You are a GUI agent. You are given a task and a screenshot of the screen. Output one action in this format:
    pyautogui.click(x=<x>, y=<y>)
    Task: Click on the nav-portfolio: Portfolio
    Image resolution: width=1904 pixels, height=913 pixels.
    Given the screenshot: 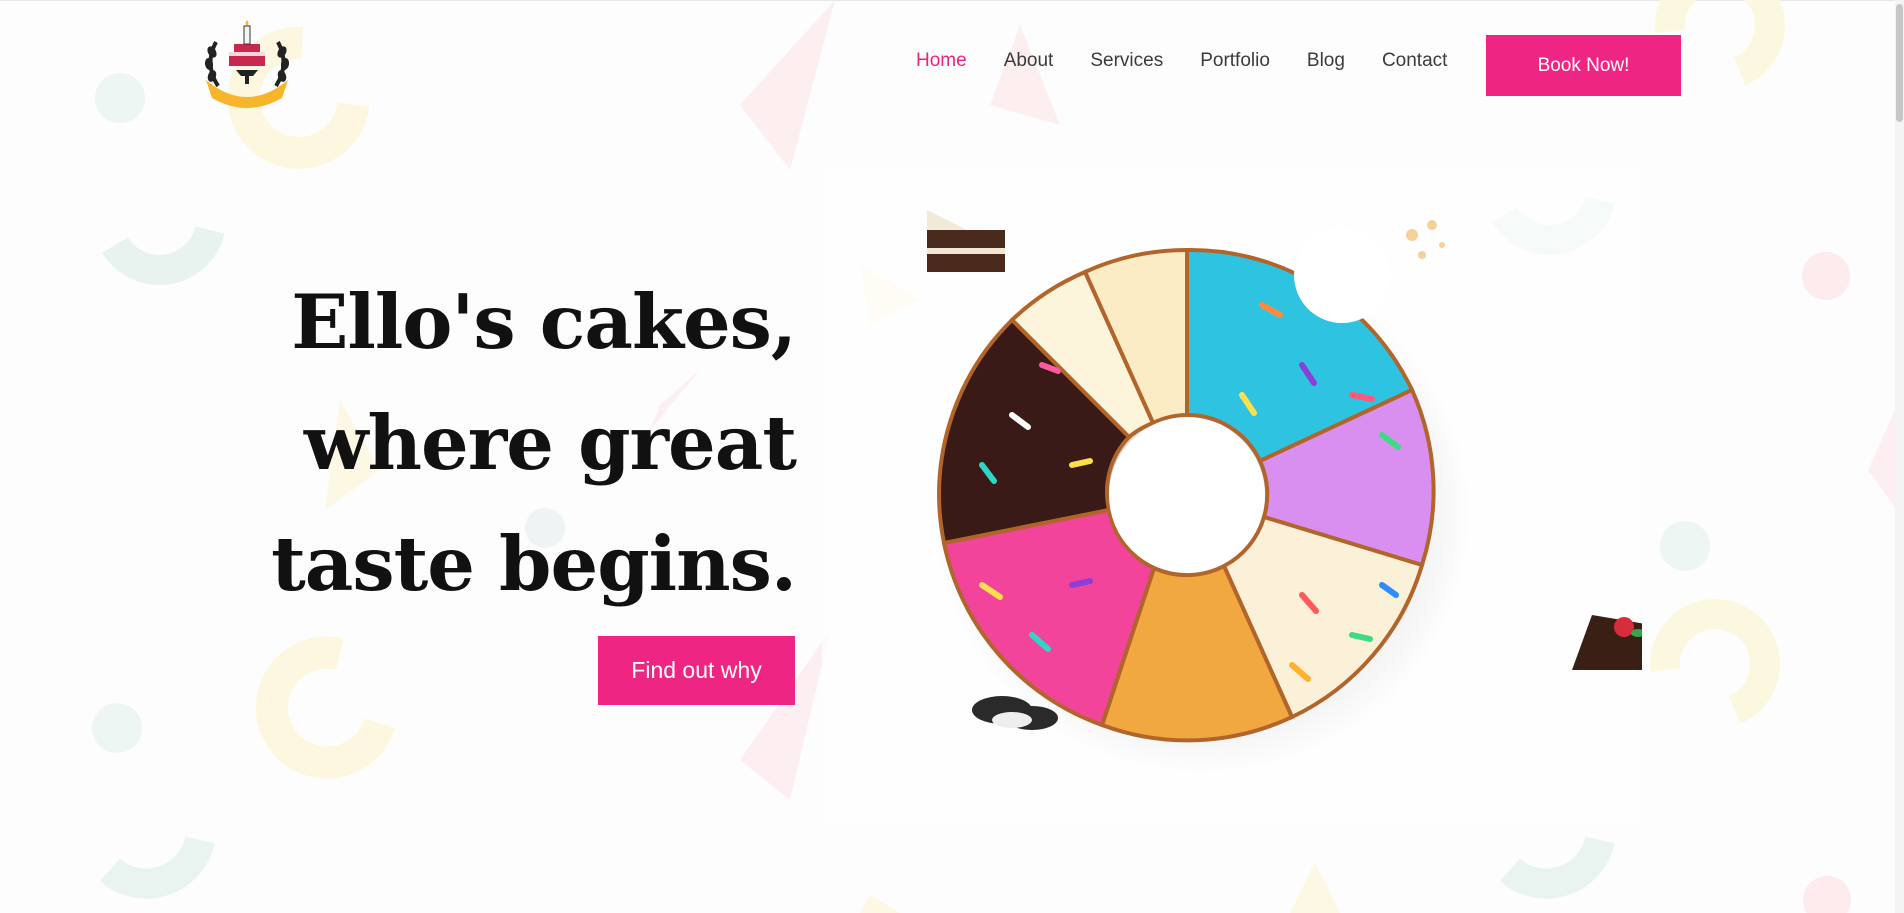 What is the action you would take?
    pyautogui.click(x=1235, y=61)
    